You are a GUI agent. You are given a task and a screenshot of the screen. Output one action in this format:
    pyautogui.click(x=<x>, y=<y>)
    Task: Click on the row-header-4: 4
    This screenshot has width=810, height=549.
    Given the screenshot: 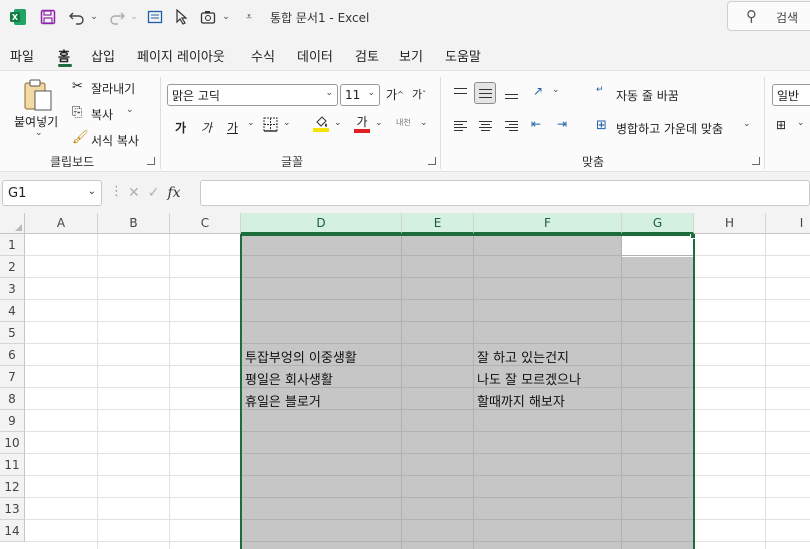 What is the action you would take?
    pyautogui.click(x=12, y=311)
    